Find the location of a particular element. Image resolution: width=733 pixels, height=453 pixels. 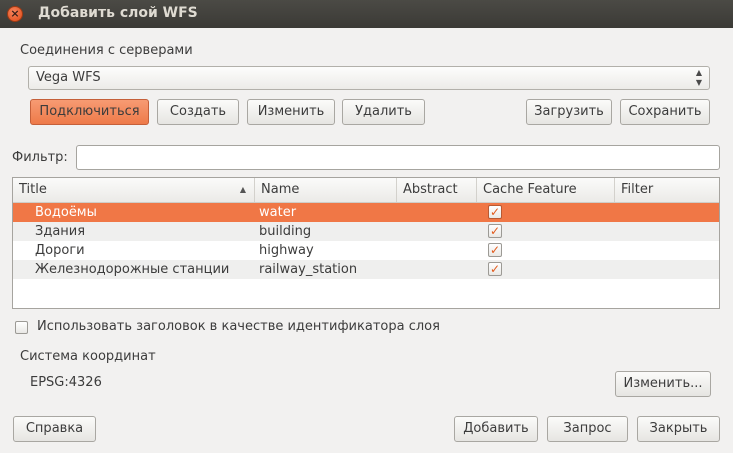

row-name: railway_station is located at coordinates (308, 269).